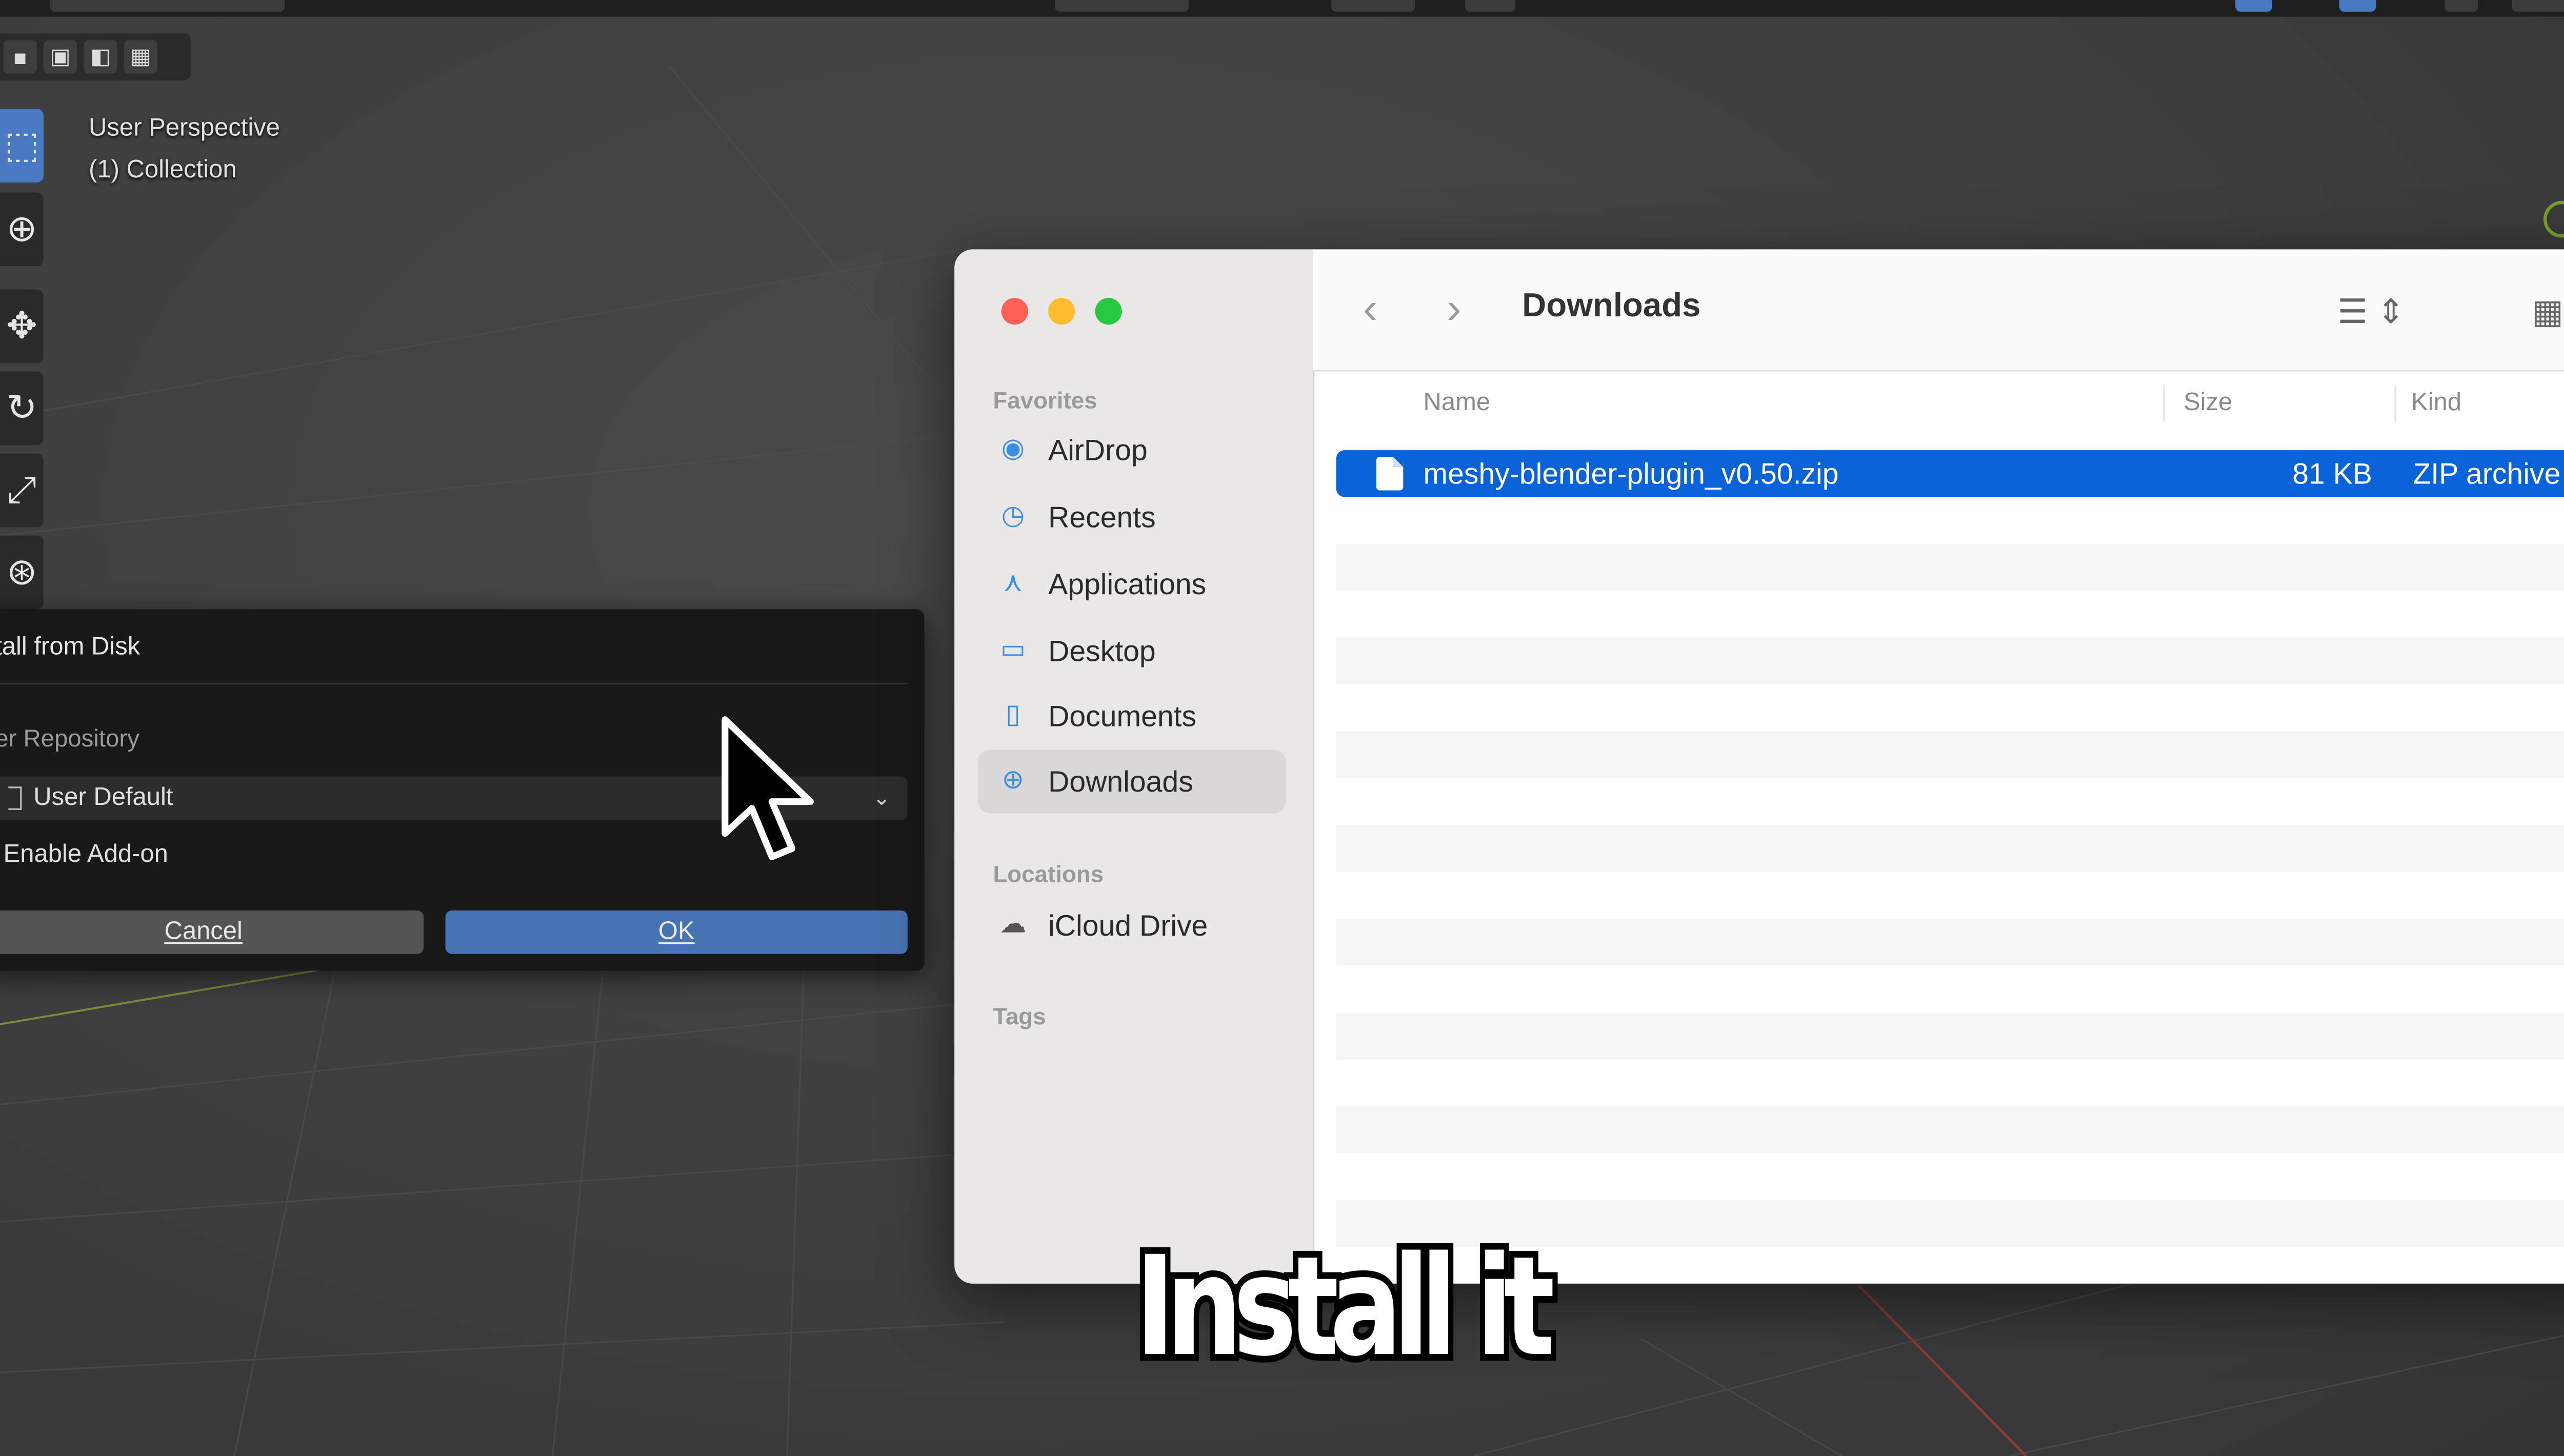 The height and width of the screenshot is (1456, 2564). What do you see at coordinates (2461, 6) in the screenshot?
I see `shading-wireframe` at bounding box center [2461, 6].